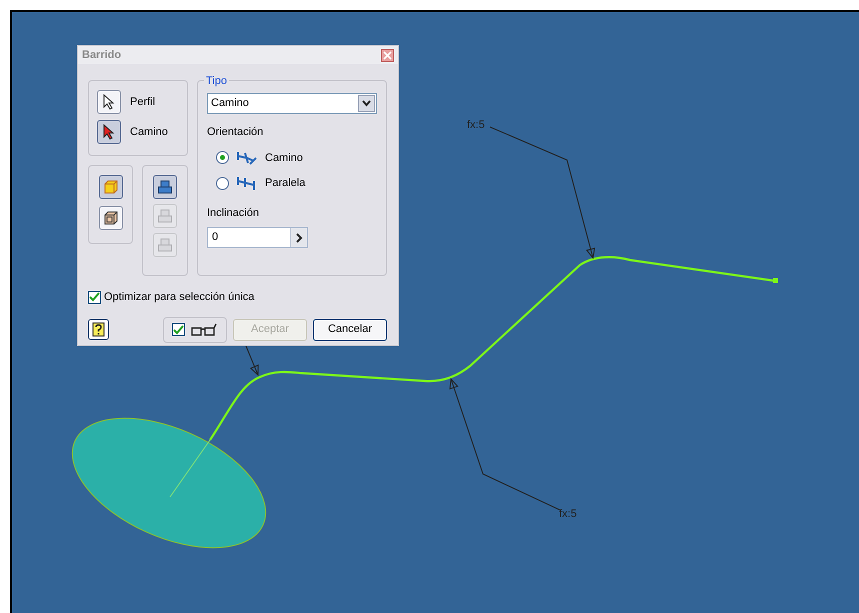 The height and width of the screenshot is (613, 859). Describe the element at coordinates (235, 132) in the screenshot. I see `field-label: Orientación` at that location.